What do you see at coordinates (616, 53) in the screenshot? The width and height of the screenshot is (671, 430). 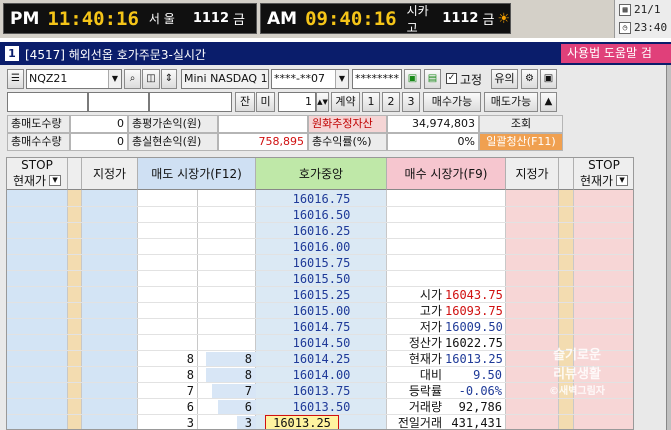 I see `help-button: 사용법 도움말 검` at bounding box center [616, 53].